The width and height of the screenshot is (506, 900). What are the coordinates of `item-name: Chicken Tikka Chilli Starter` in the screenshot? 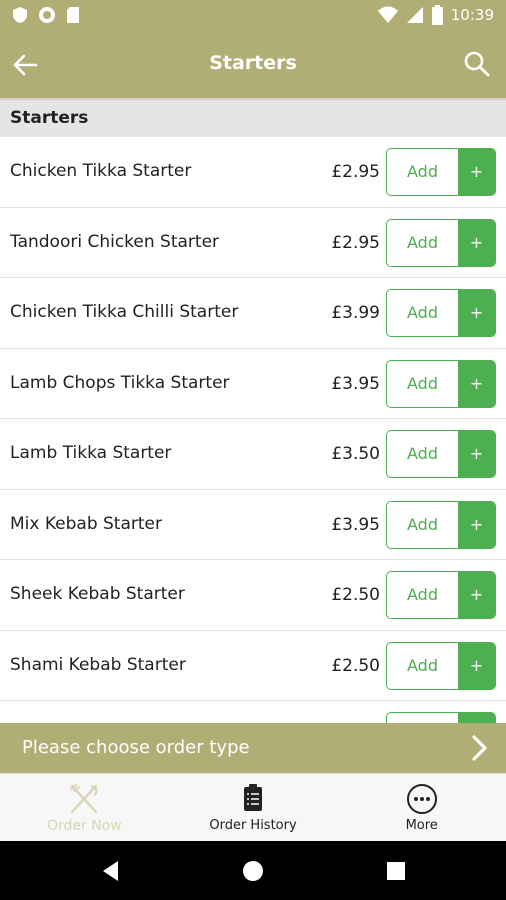 It's located at (124, 312).